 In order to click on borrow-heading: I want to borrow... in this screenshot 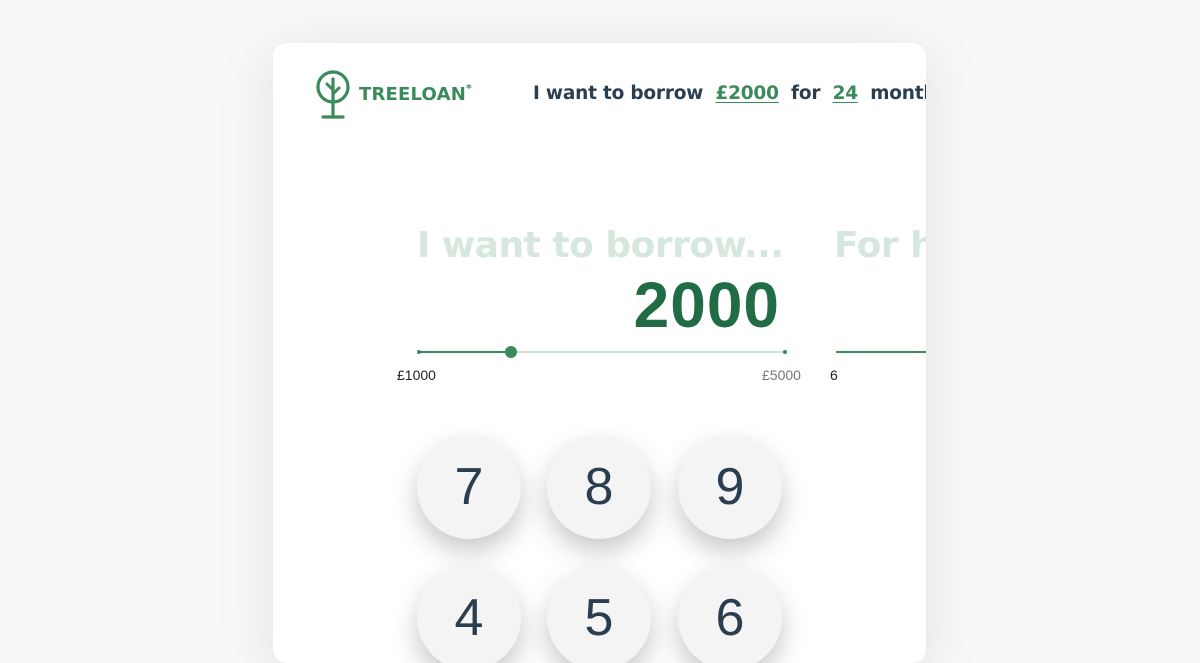, I will do `click(600, 245)`.